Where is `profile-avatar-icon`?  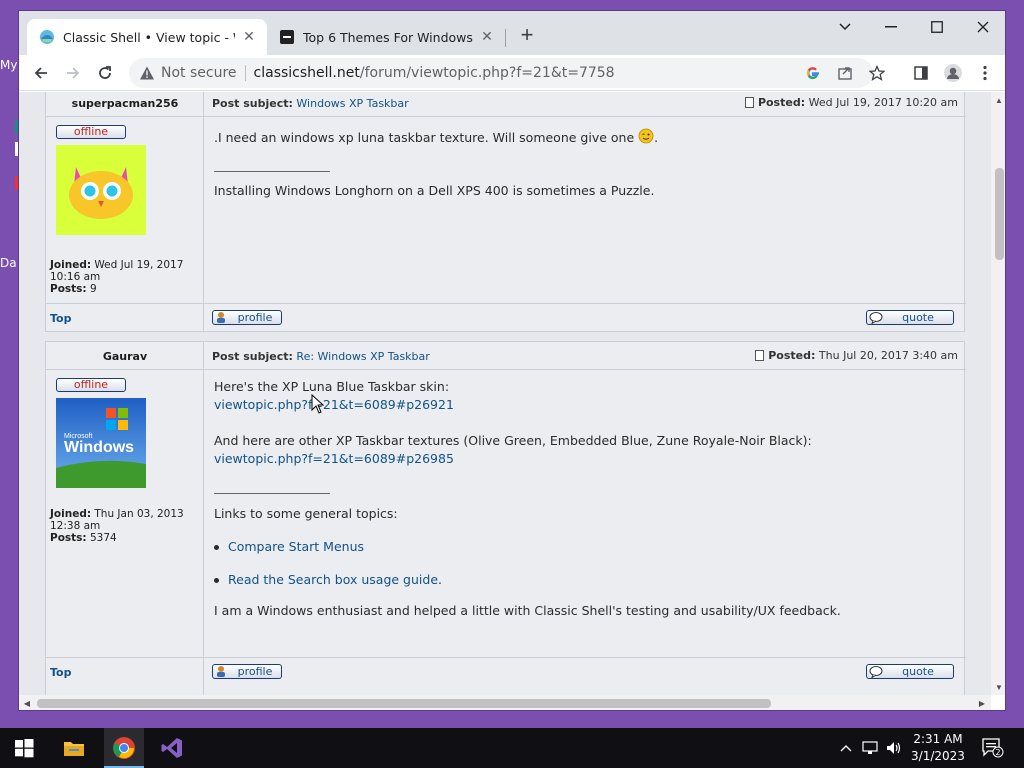 profile-avatar-icon is located at coordinates (953, 73).